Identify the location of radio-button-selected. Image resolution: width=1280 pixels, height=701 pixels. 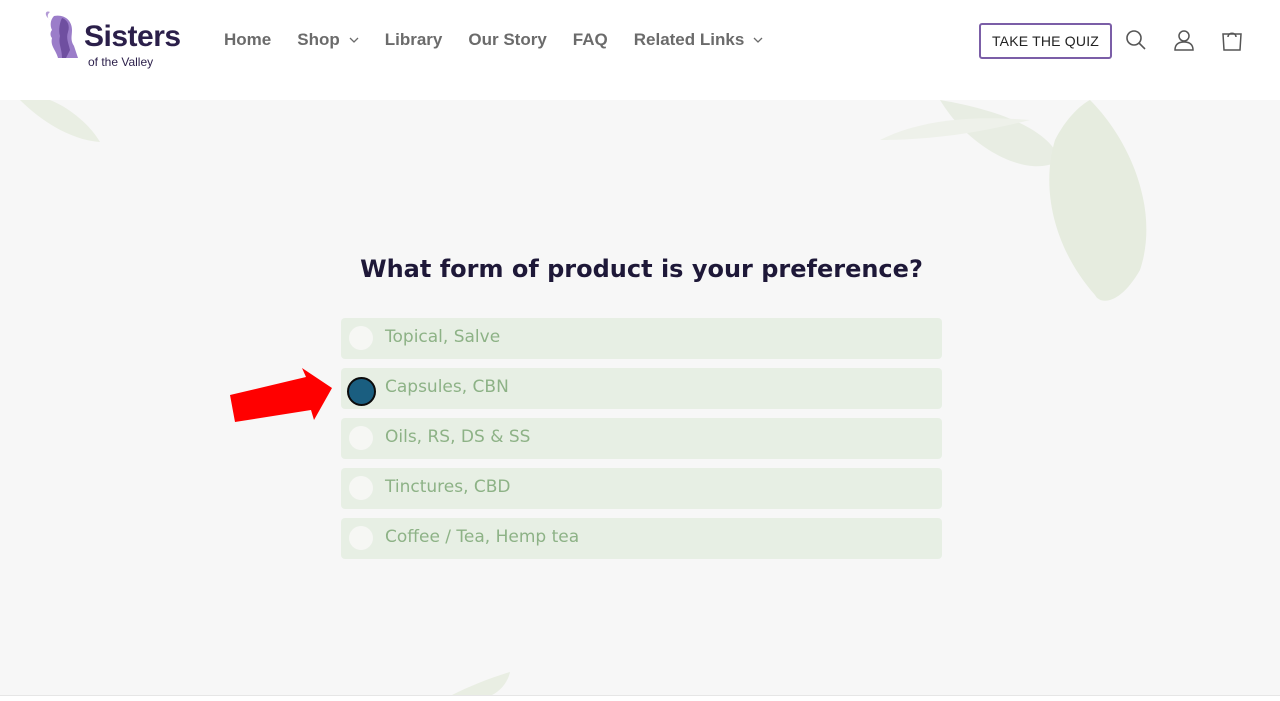
(361, 391).